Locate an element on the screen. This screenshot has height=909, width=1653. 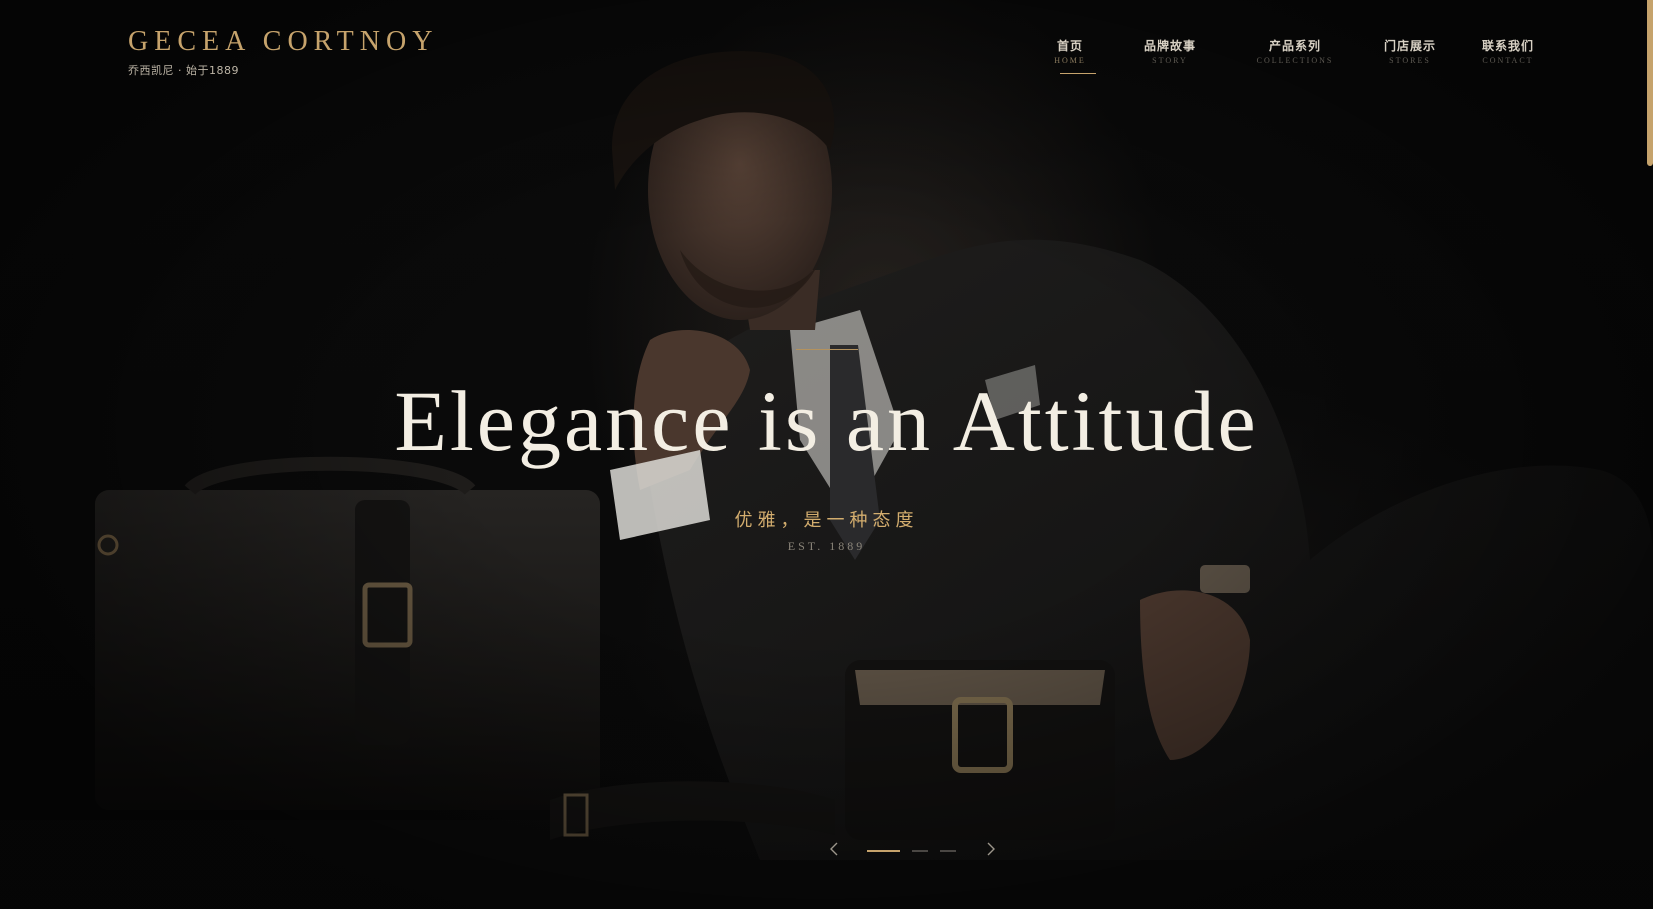
nav-item-label-en: CONTACT is located at coordinates (1508, 60).